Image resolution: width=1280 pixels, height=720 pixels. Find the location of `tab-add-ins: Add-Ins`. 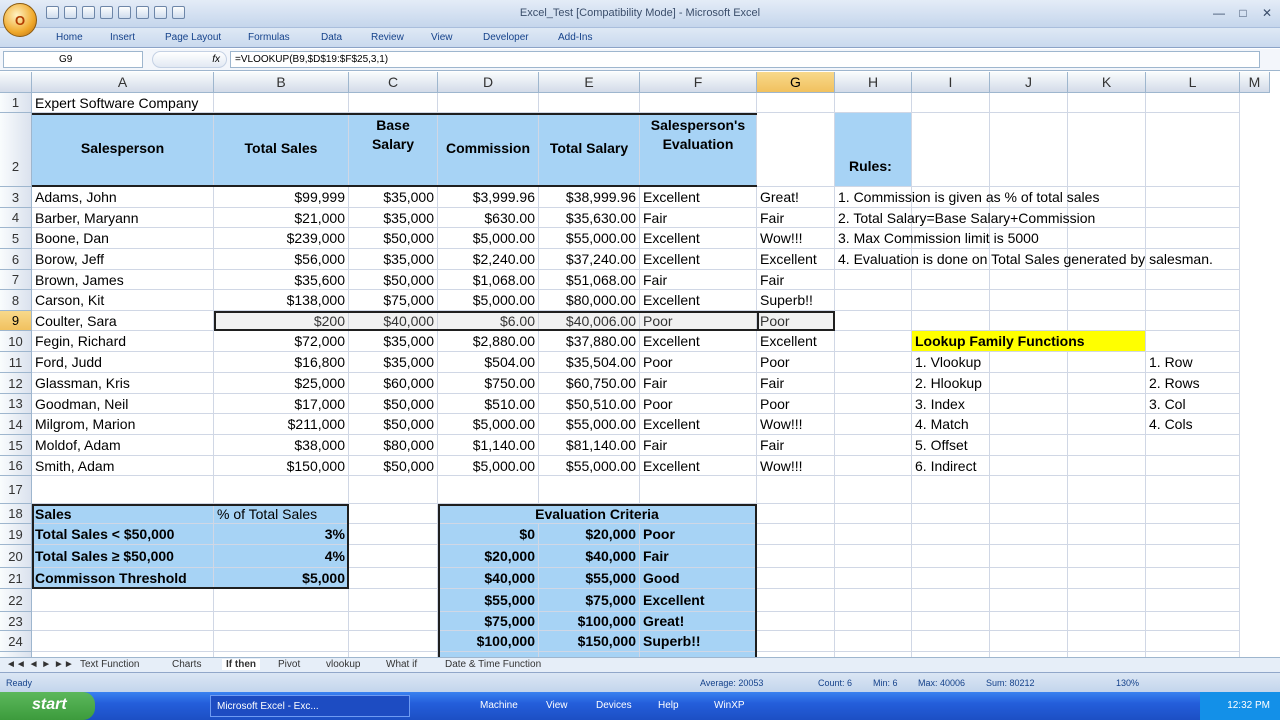

tab-add-ins: Add-Ins is located at coordinates (575, 37).